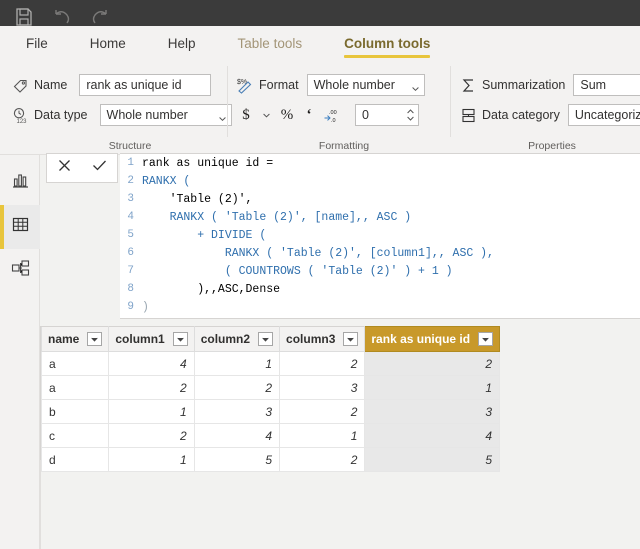  What do you see at coordinates (165, 115) in the screenshot?
I see `datatype-select: Whole number` at bounding box center [165, 115].